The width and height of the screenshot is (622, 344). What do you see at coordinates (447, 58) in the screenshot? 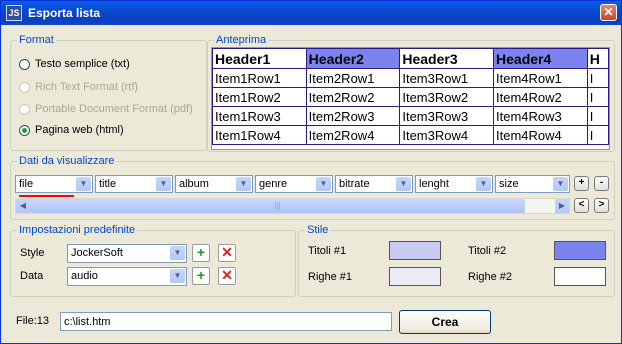
I see `preview-header-3: Header3` at bounding box center [447, 58].